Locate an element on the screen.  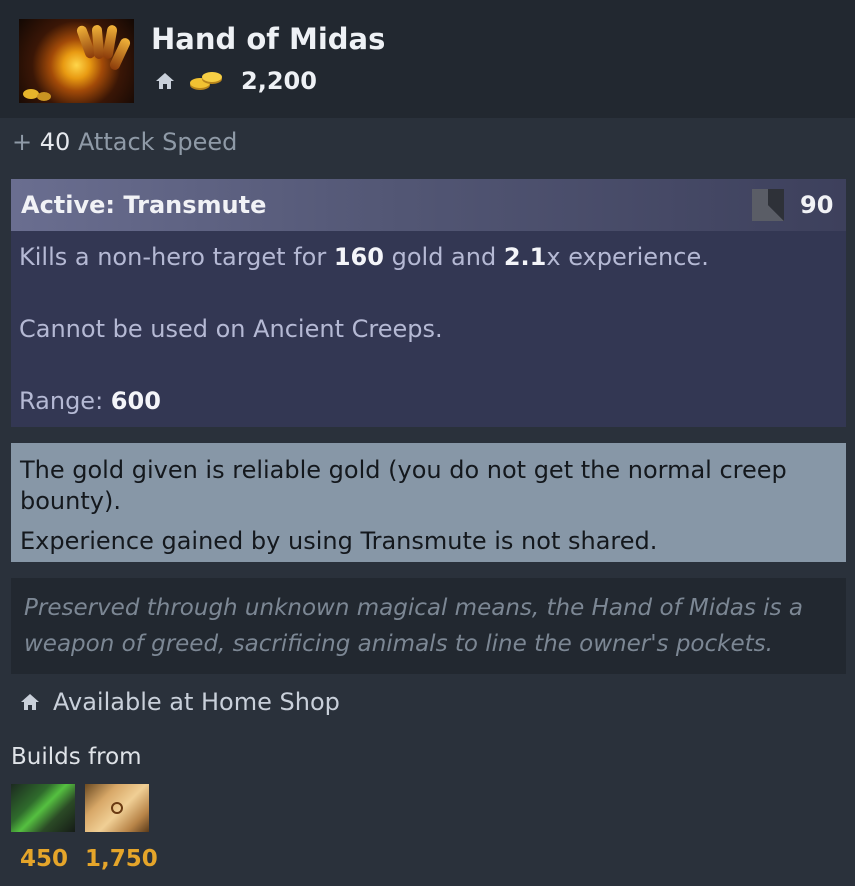
shop-availability: Available at Home Shop is located at coordinates (180, 702).